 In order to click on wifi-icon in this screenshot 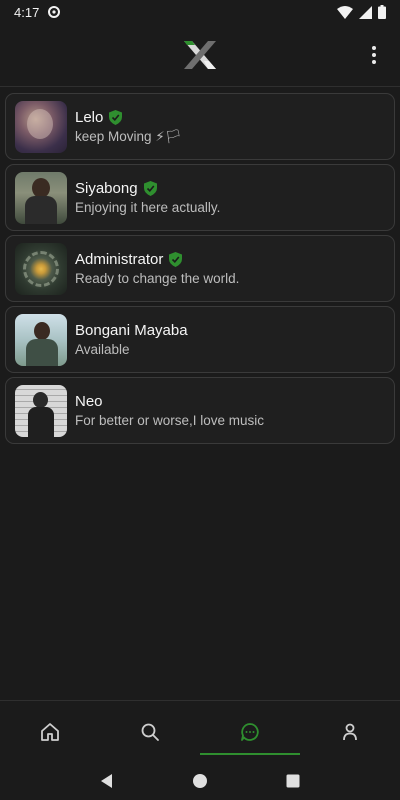, I will do `click(345, 12)`.